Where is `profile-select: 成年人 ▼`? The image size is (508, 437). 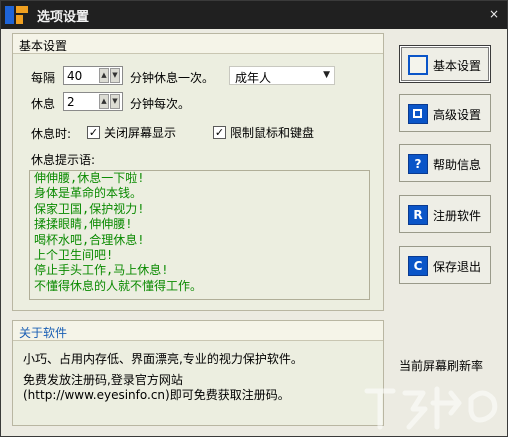 profile-select: 成年人 ▼ is located at coordinates (282, 75).